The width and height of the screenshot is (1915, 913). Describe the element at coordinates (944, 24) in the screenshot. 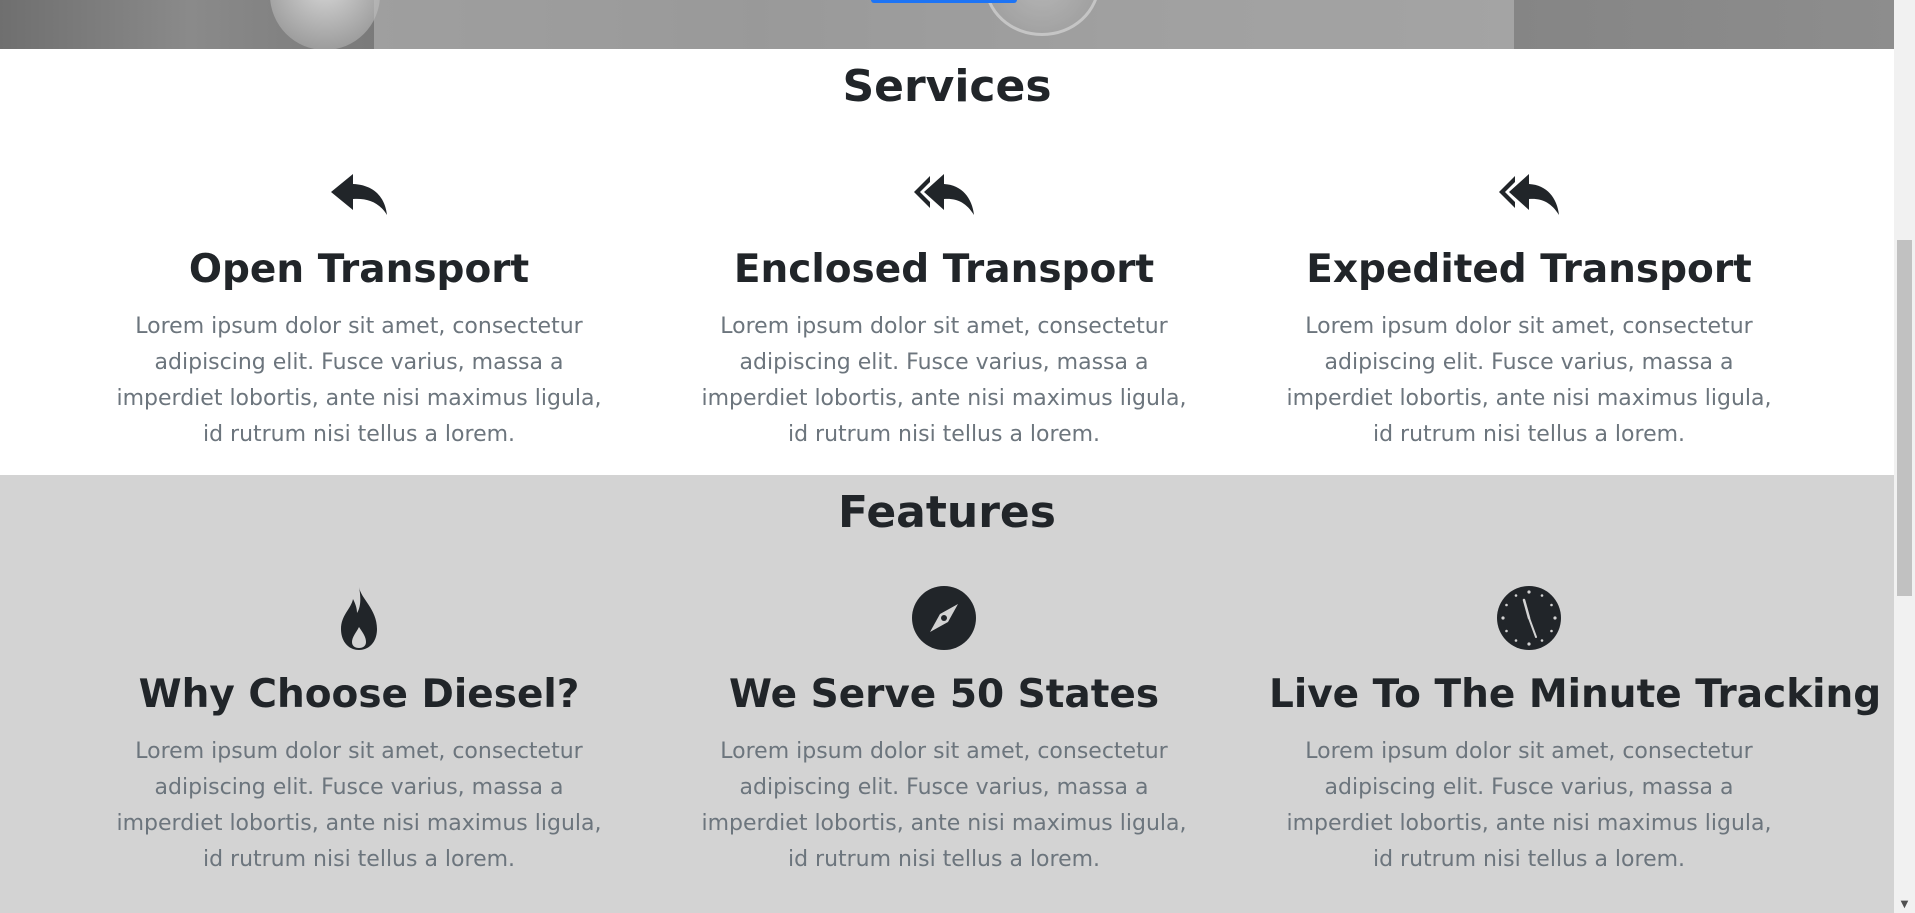

I see `hero-overlay` at that location.